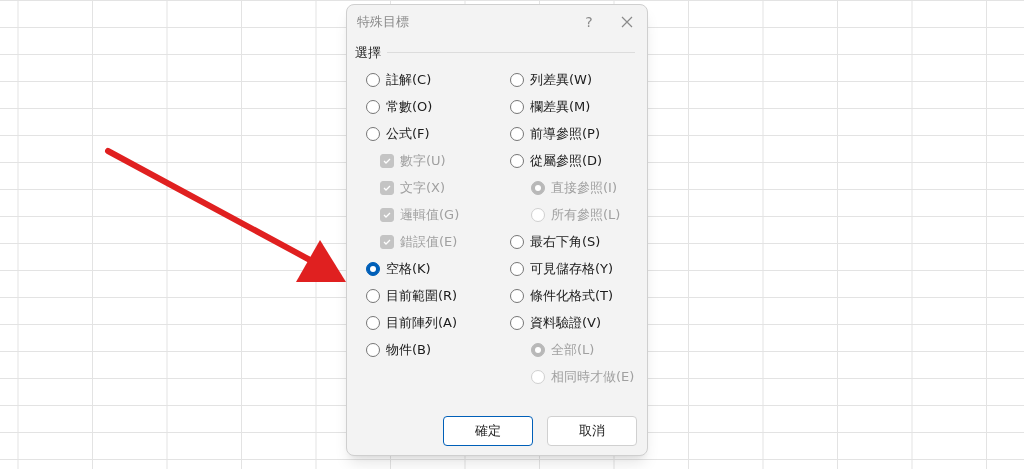 The height and width of the screenshot is (469, 1024). What do you see at coordinates (627, 22) in the screenshot?
I see `close-icon` at bounding box center [627, 22].